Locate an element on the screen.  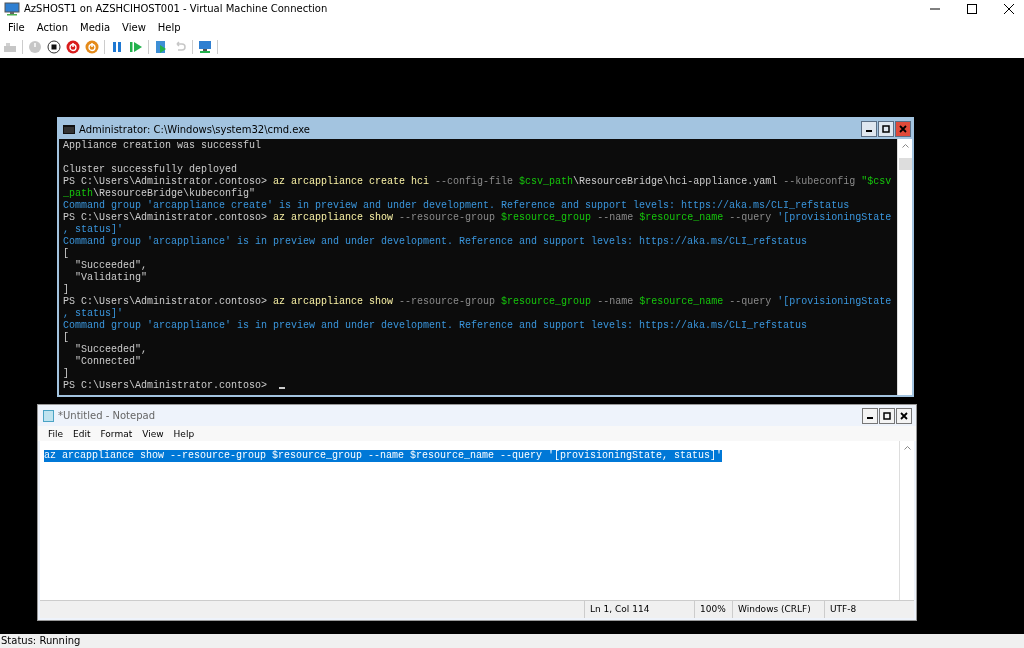
console-text: --config-file is located at coordinates (474, 181).